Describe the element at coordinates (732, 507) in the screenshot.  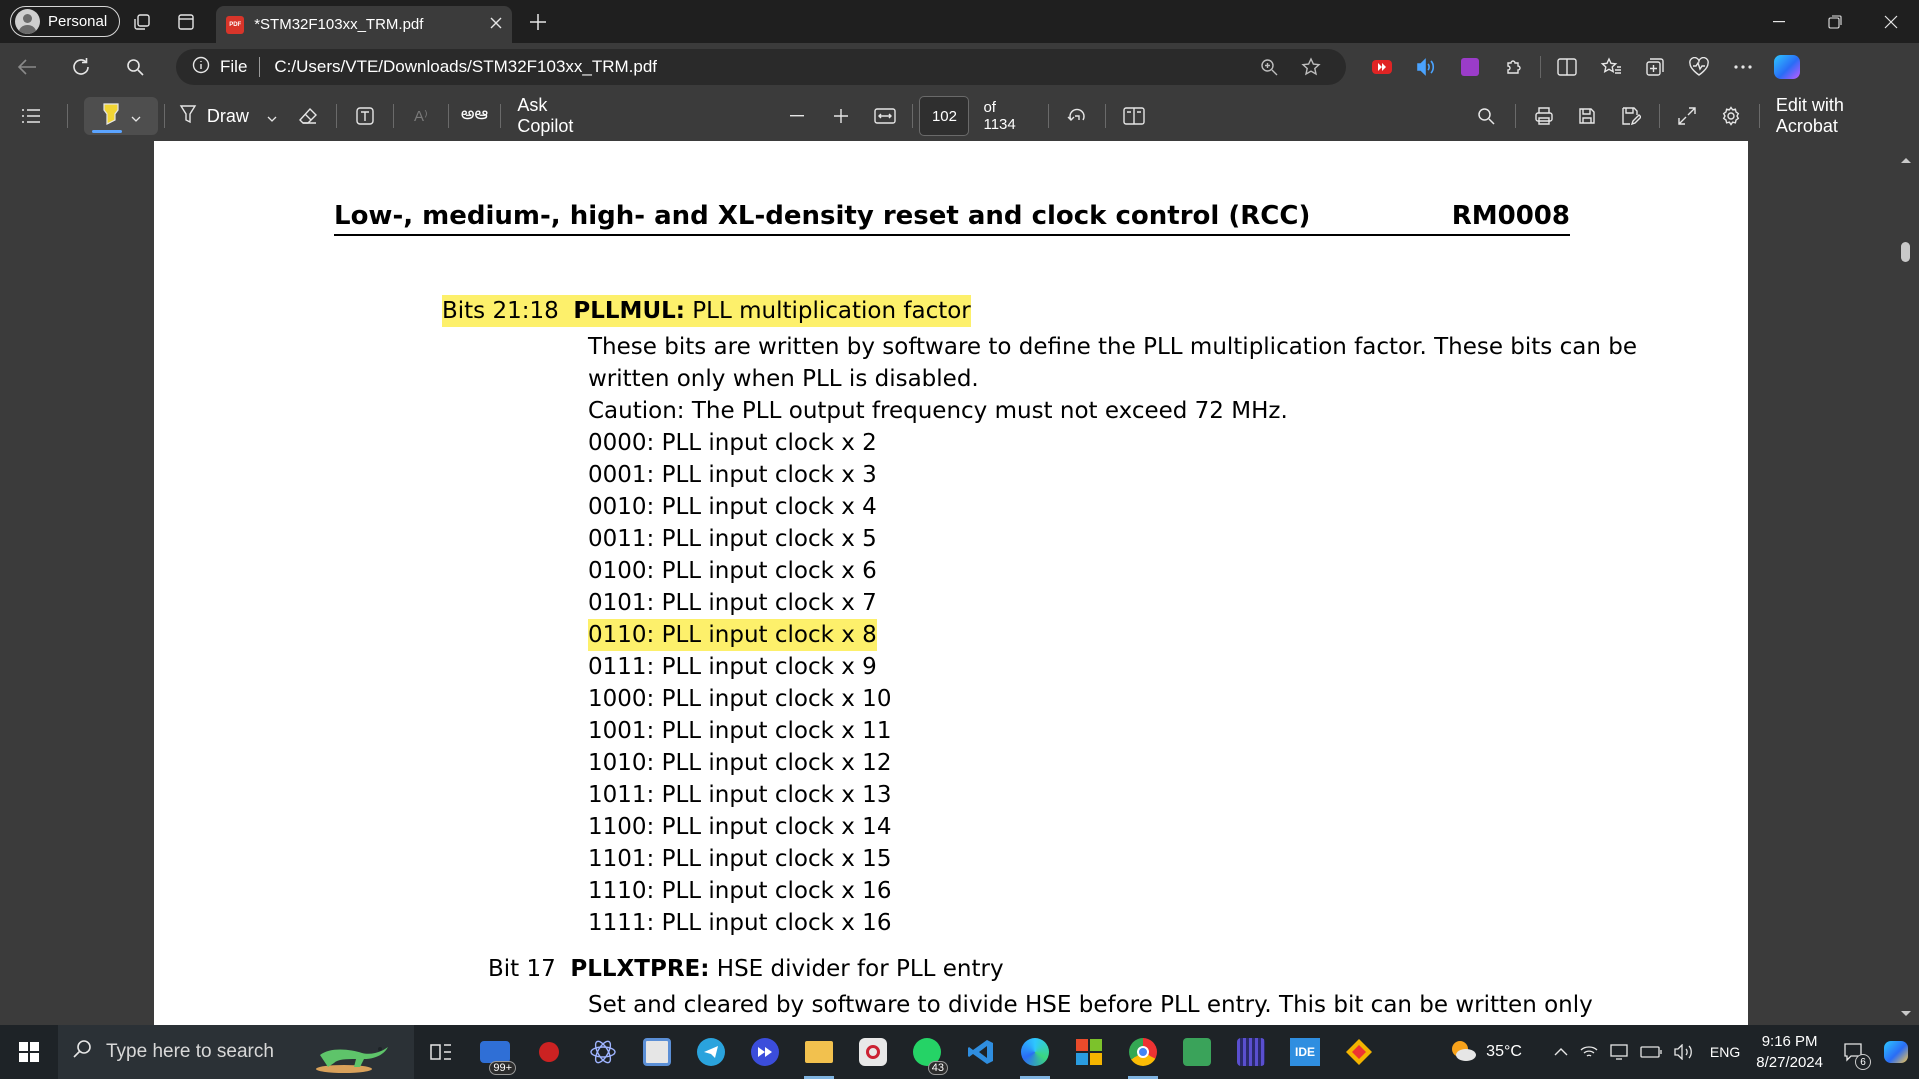
I see `value-line: 0010: PLL input clock x 4` at that location.